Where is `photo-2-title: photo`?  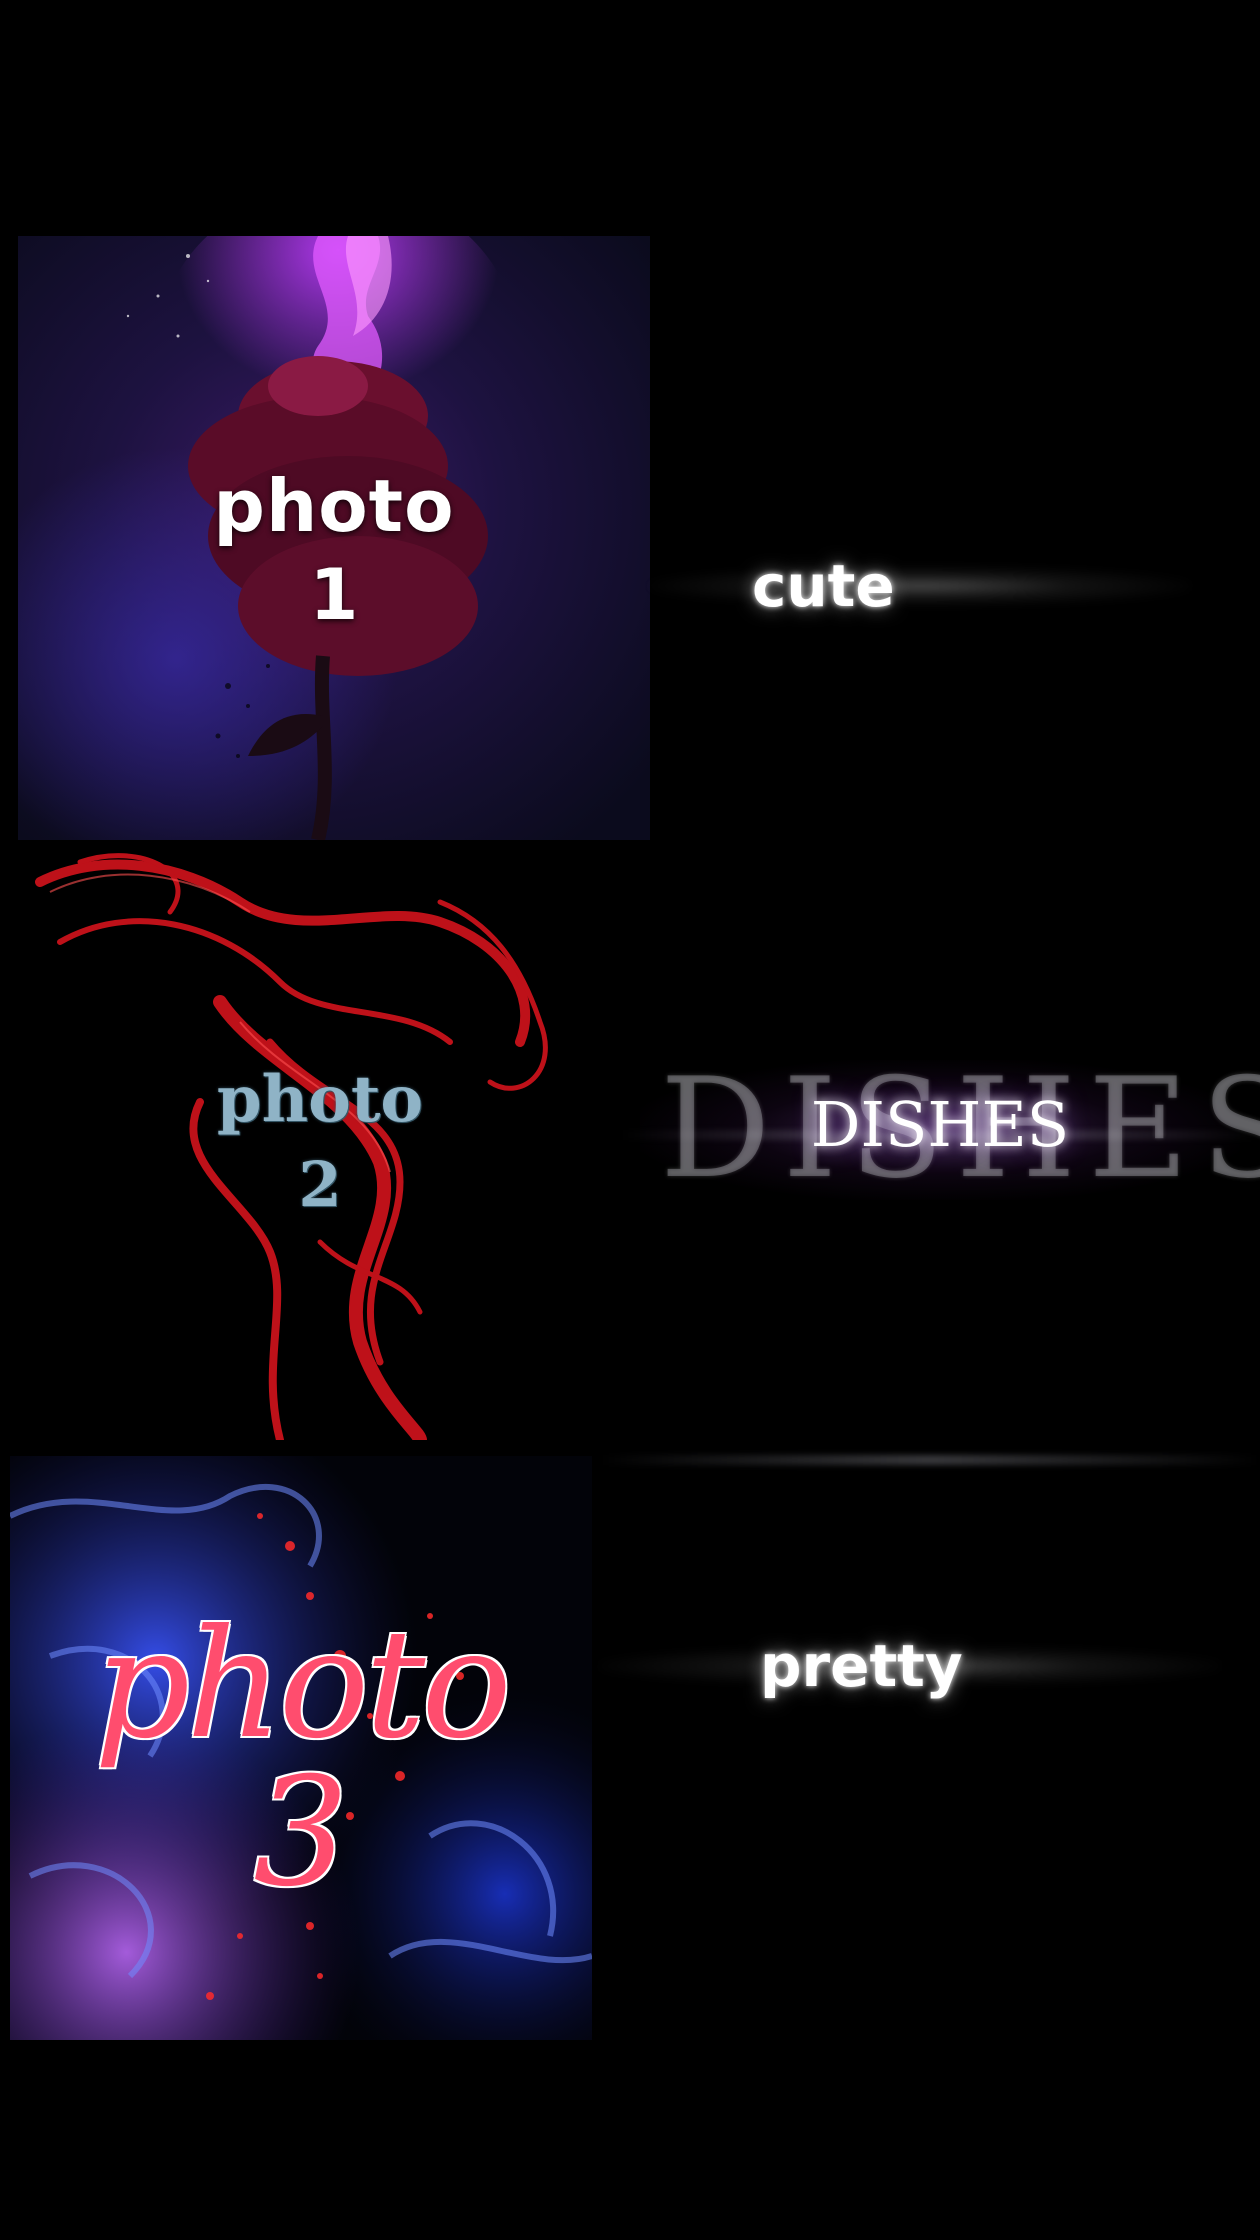 photo-2-title: photo is located at coordinates (320, 1099).